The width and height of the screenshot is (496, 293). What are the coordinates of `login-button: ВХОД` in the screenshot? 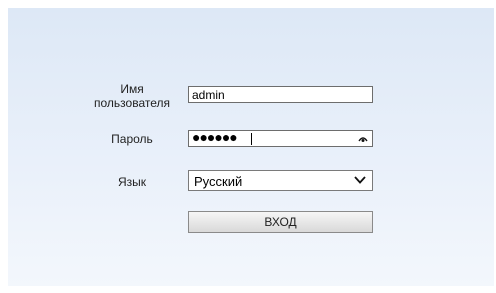 It's located at (280, 222).